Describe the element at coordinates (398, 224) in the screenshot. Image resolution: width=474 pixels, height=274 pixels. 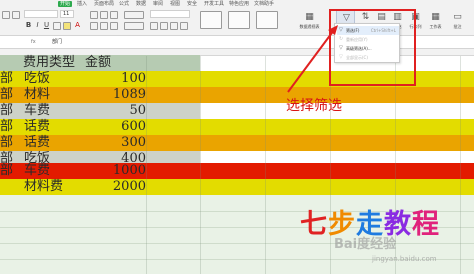
I see `watermark-char: 教` at that location.